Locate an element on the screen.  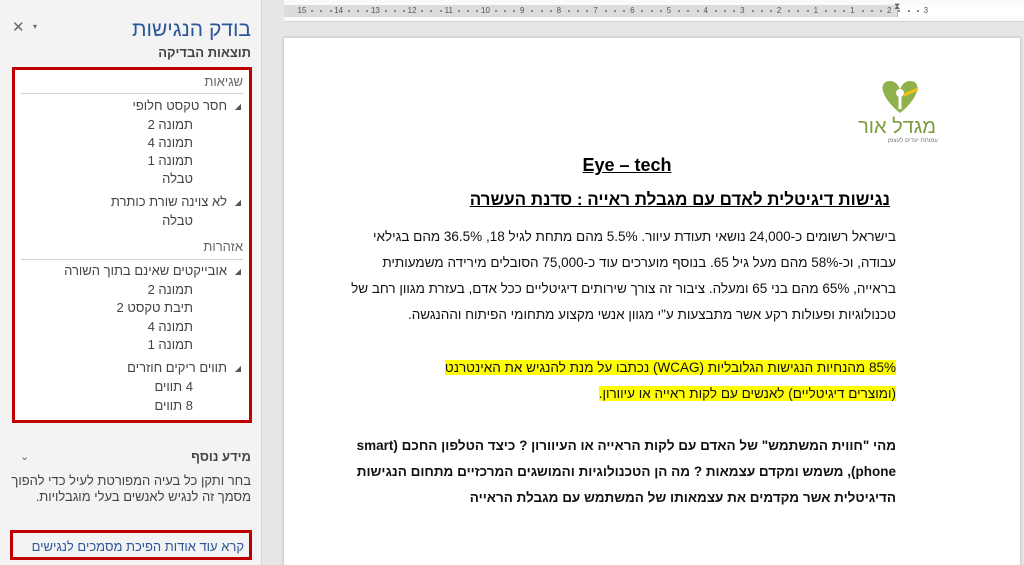
group-label: תווים ריקים חוזרים is located at coordinates (177, 367).